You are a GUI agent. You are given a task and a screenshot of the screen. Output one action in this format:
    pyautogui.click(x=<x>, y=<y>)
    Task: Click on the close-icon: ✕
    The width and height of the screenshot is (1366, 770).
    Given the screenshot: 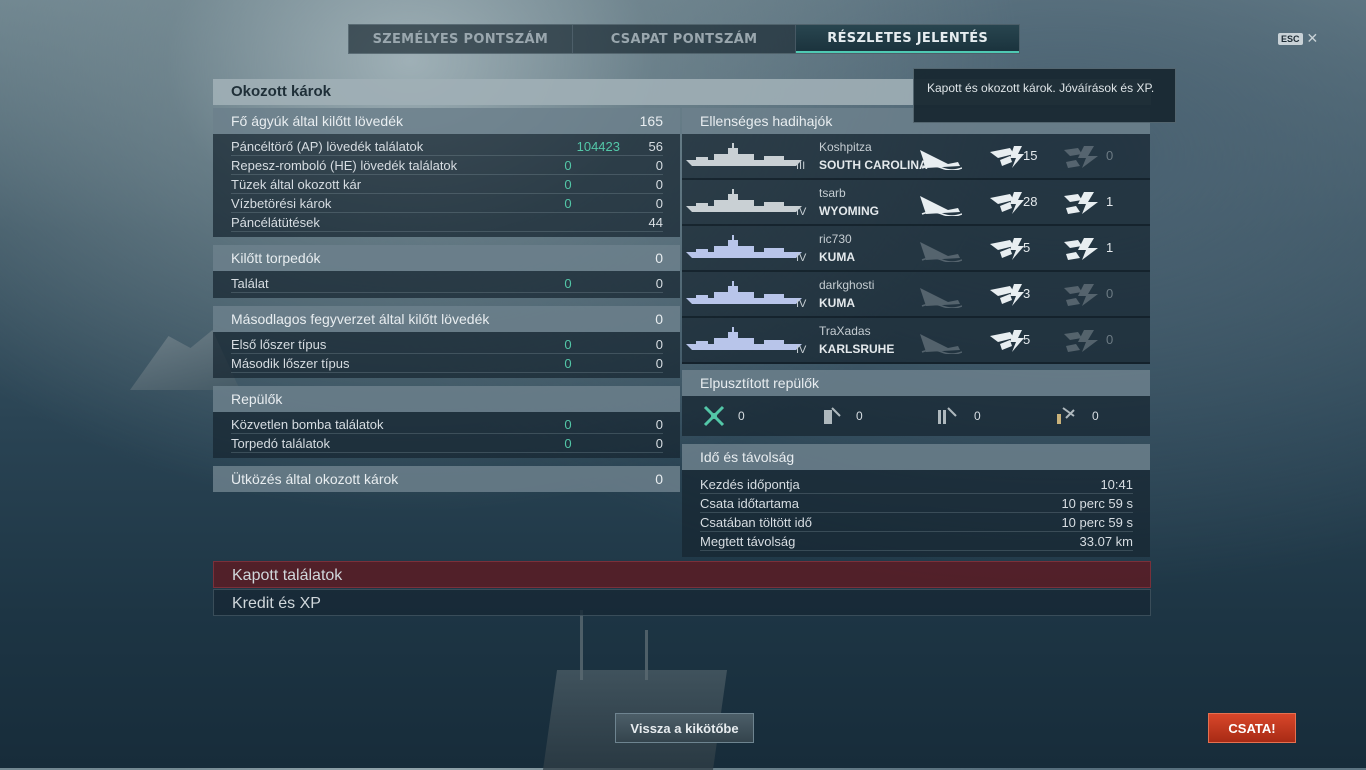 What is the action you would take?
    pyautogui.click(x=1312, y=38)
    